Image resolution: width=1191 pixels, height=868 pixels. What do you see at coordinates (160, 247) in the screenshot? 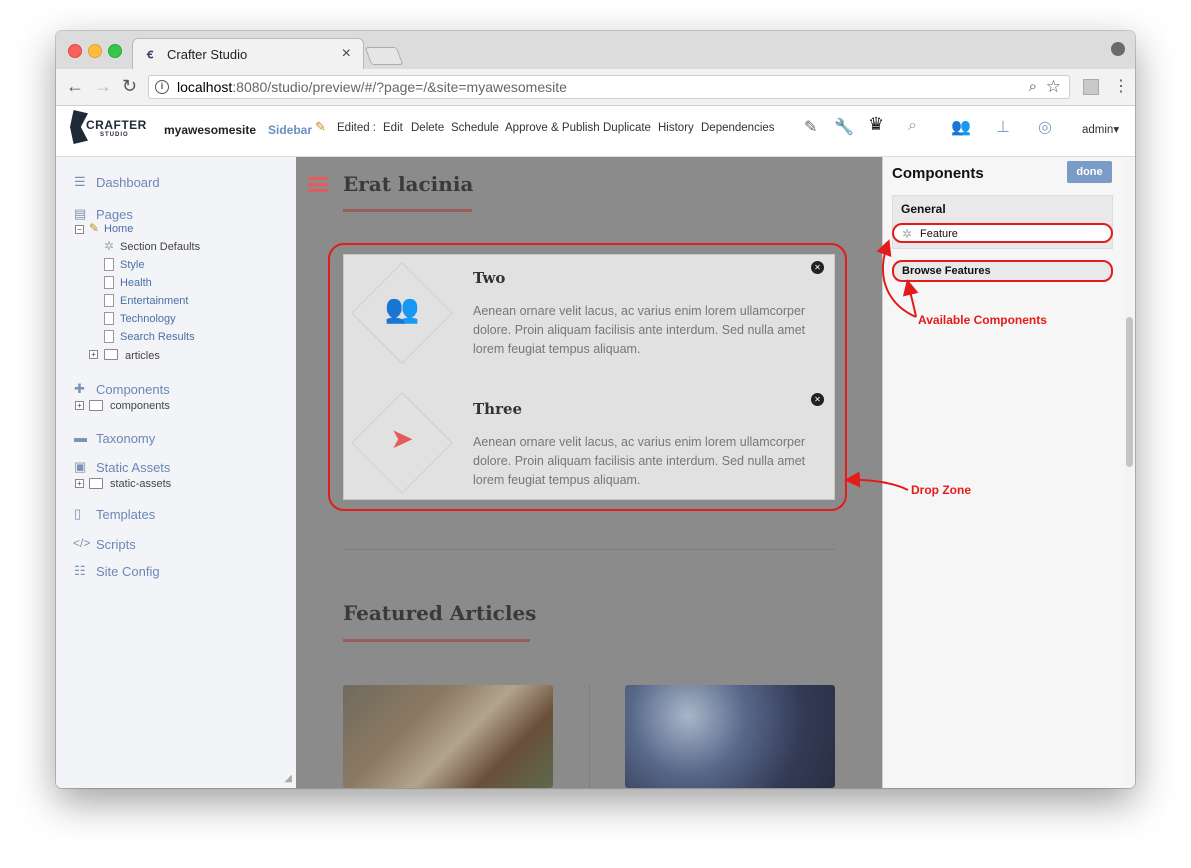
I see `tree-item-section-defaults: Section Defaults` at bounding box center [160, 247].